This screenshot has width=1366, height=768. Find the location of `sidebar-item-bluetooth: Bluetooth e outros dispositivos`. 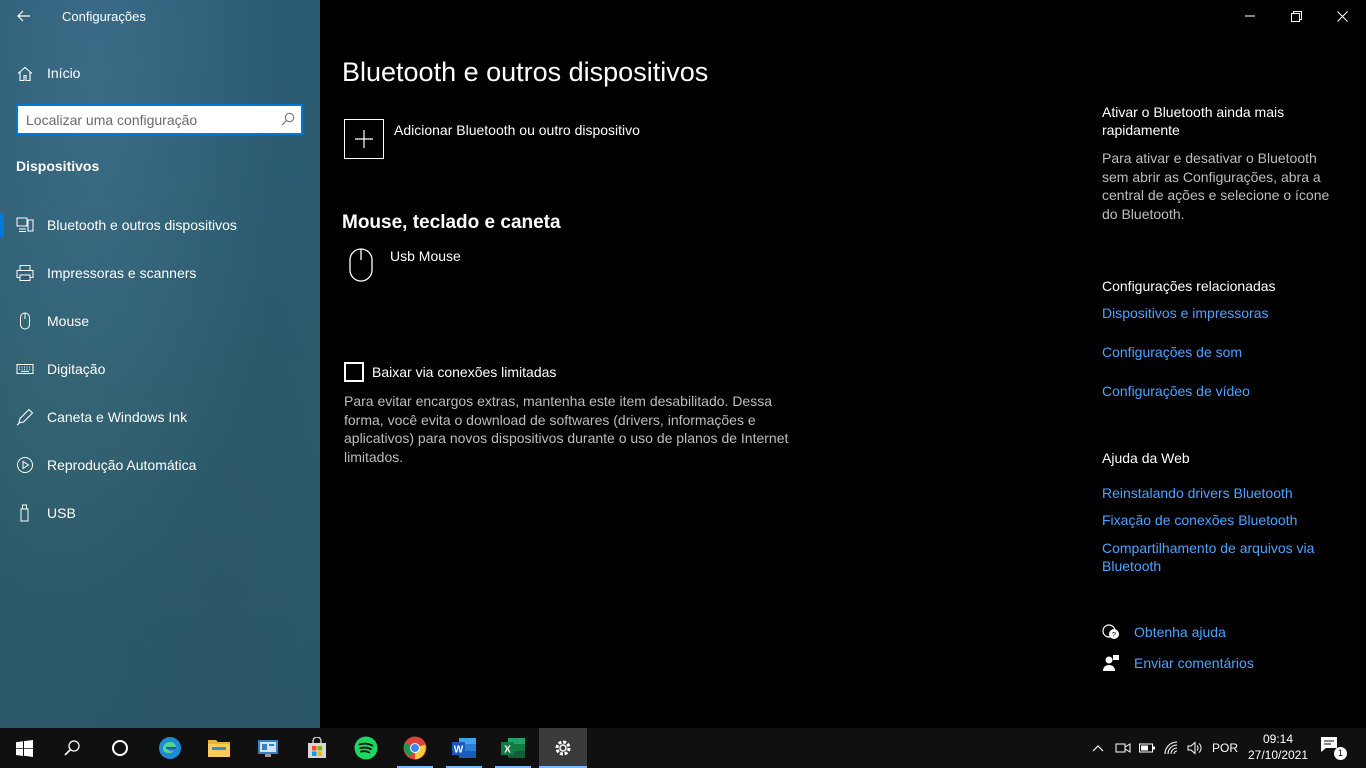

sidebar-item-bluetooth: Bluetooth e outros dispositivos is located at coordinates (160, 225).